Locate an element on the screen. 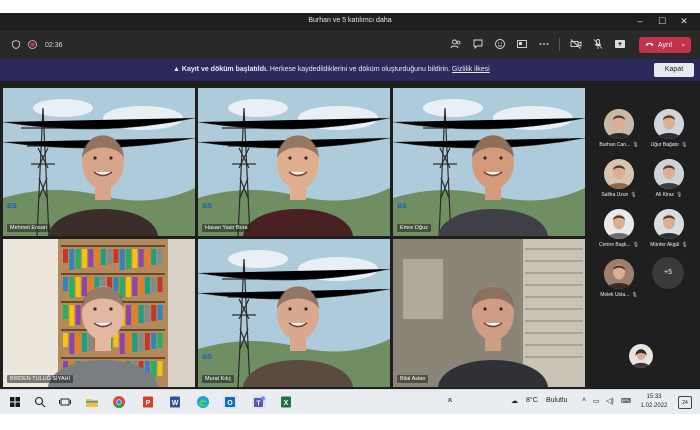 This screenshot has height=430, width=700. video-tile: as Hasan Yasir Bora is located at coordinates (294, 162).